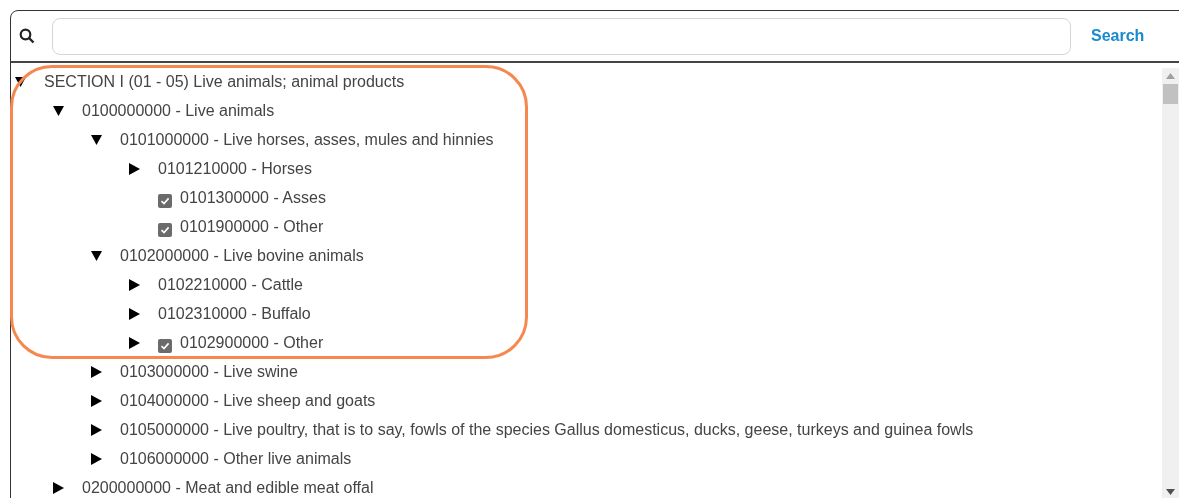 This screenshot has width=1179, height=498. I want to click on search-button: Search, so click(1118, 36).